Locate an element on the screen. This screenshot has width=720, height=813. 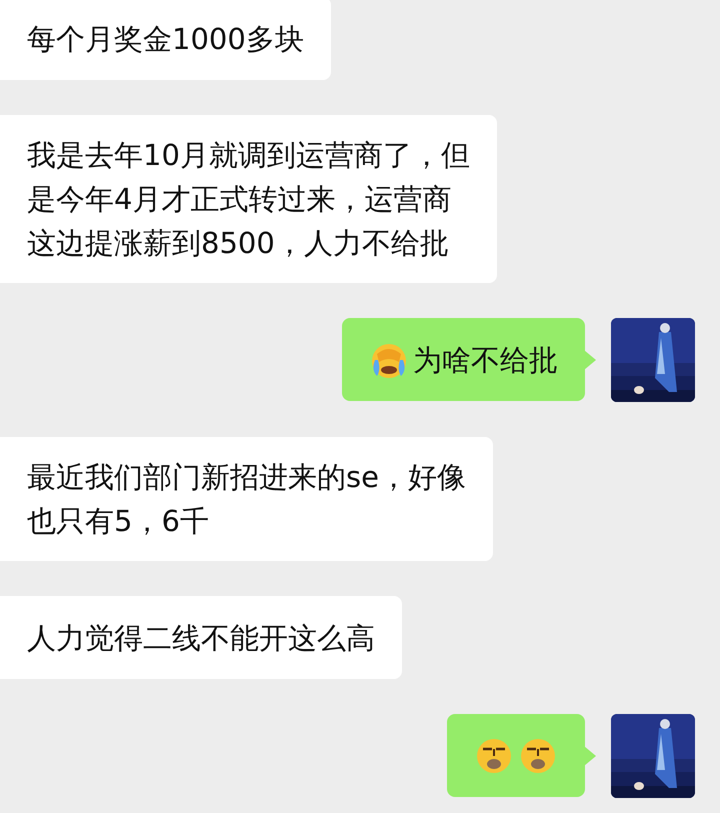
message-text: 人力觉得二线不能开这么高 is located at coordinates (201, 638).